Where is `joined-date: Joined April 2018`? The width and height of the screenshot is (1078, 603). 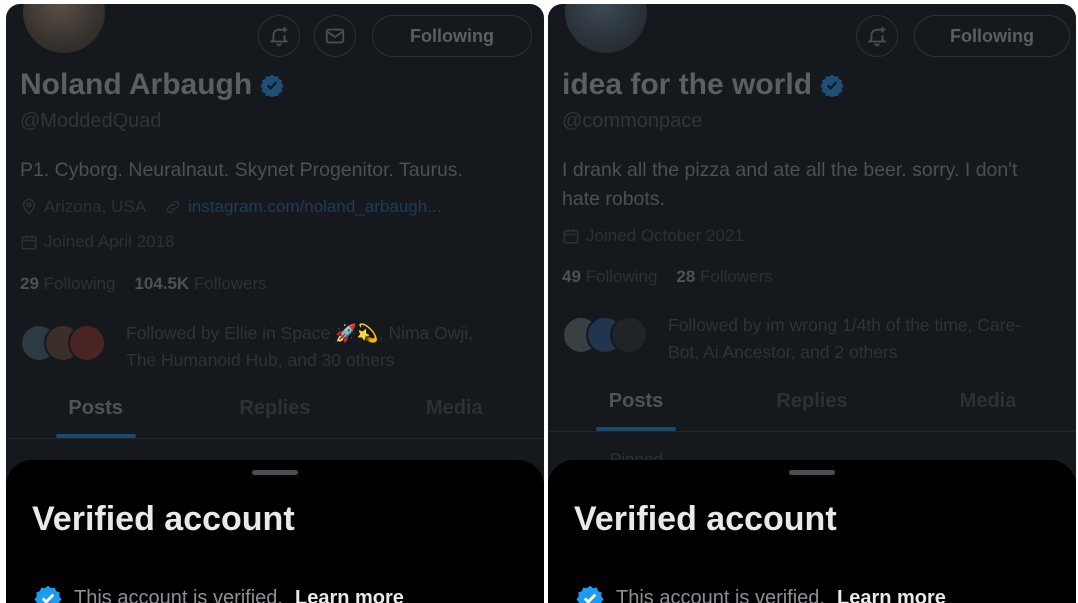 joined-date: Joined April 2018 is located at coordinates (97, 242).